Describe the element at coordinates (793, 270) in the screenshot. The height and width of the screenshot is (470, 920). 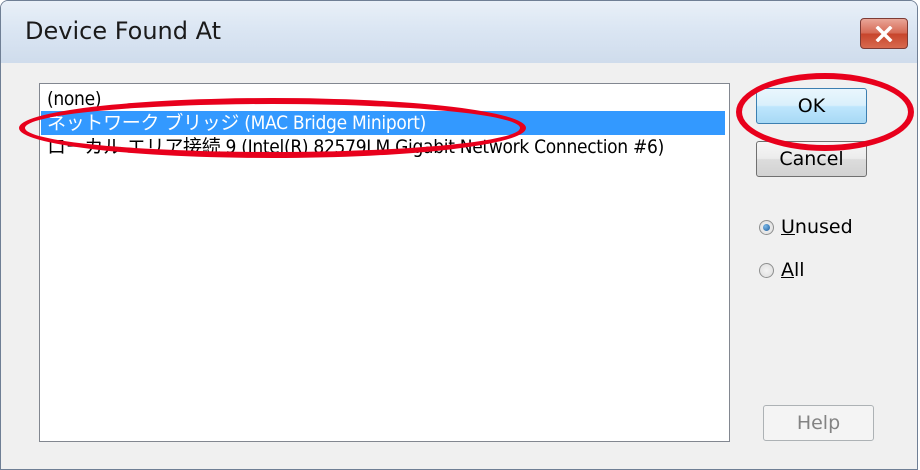
I see `radio-all-label: All` at that location.